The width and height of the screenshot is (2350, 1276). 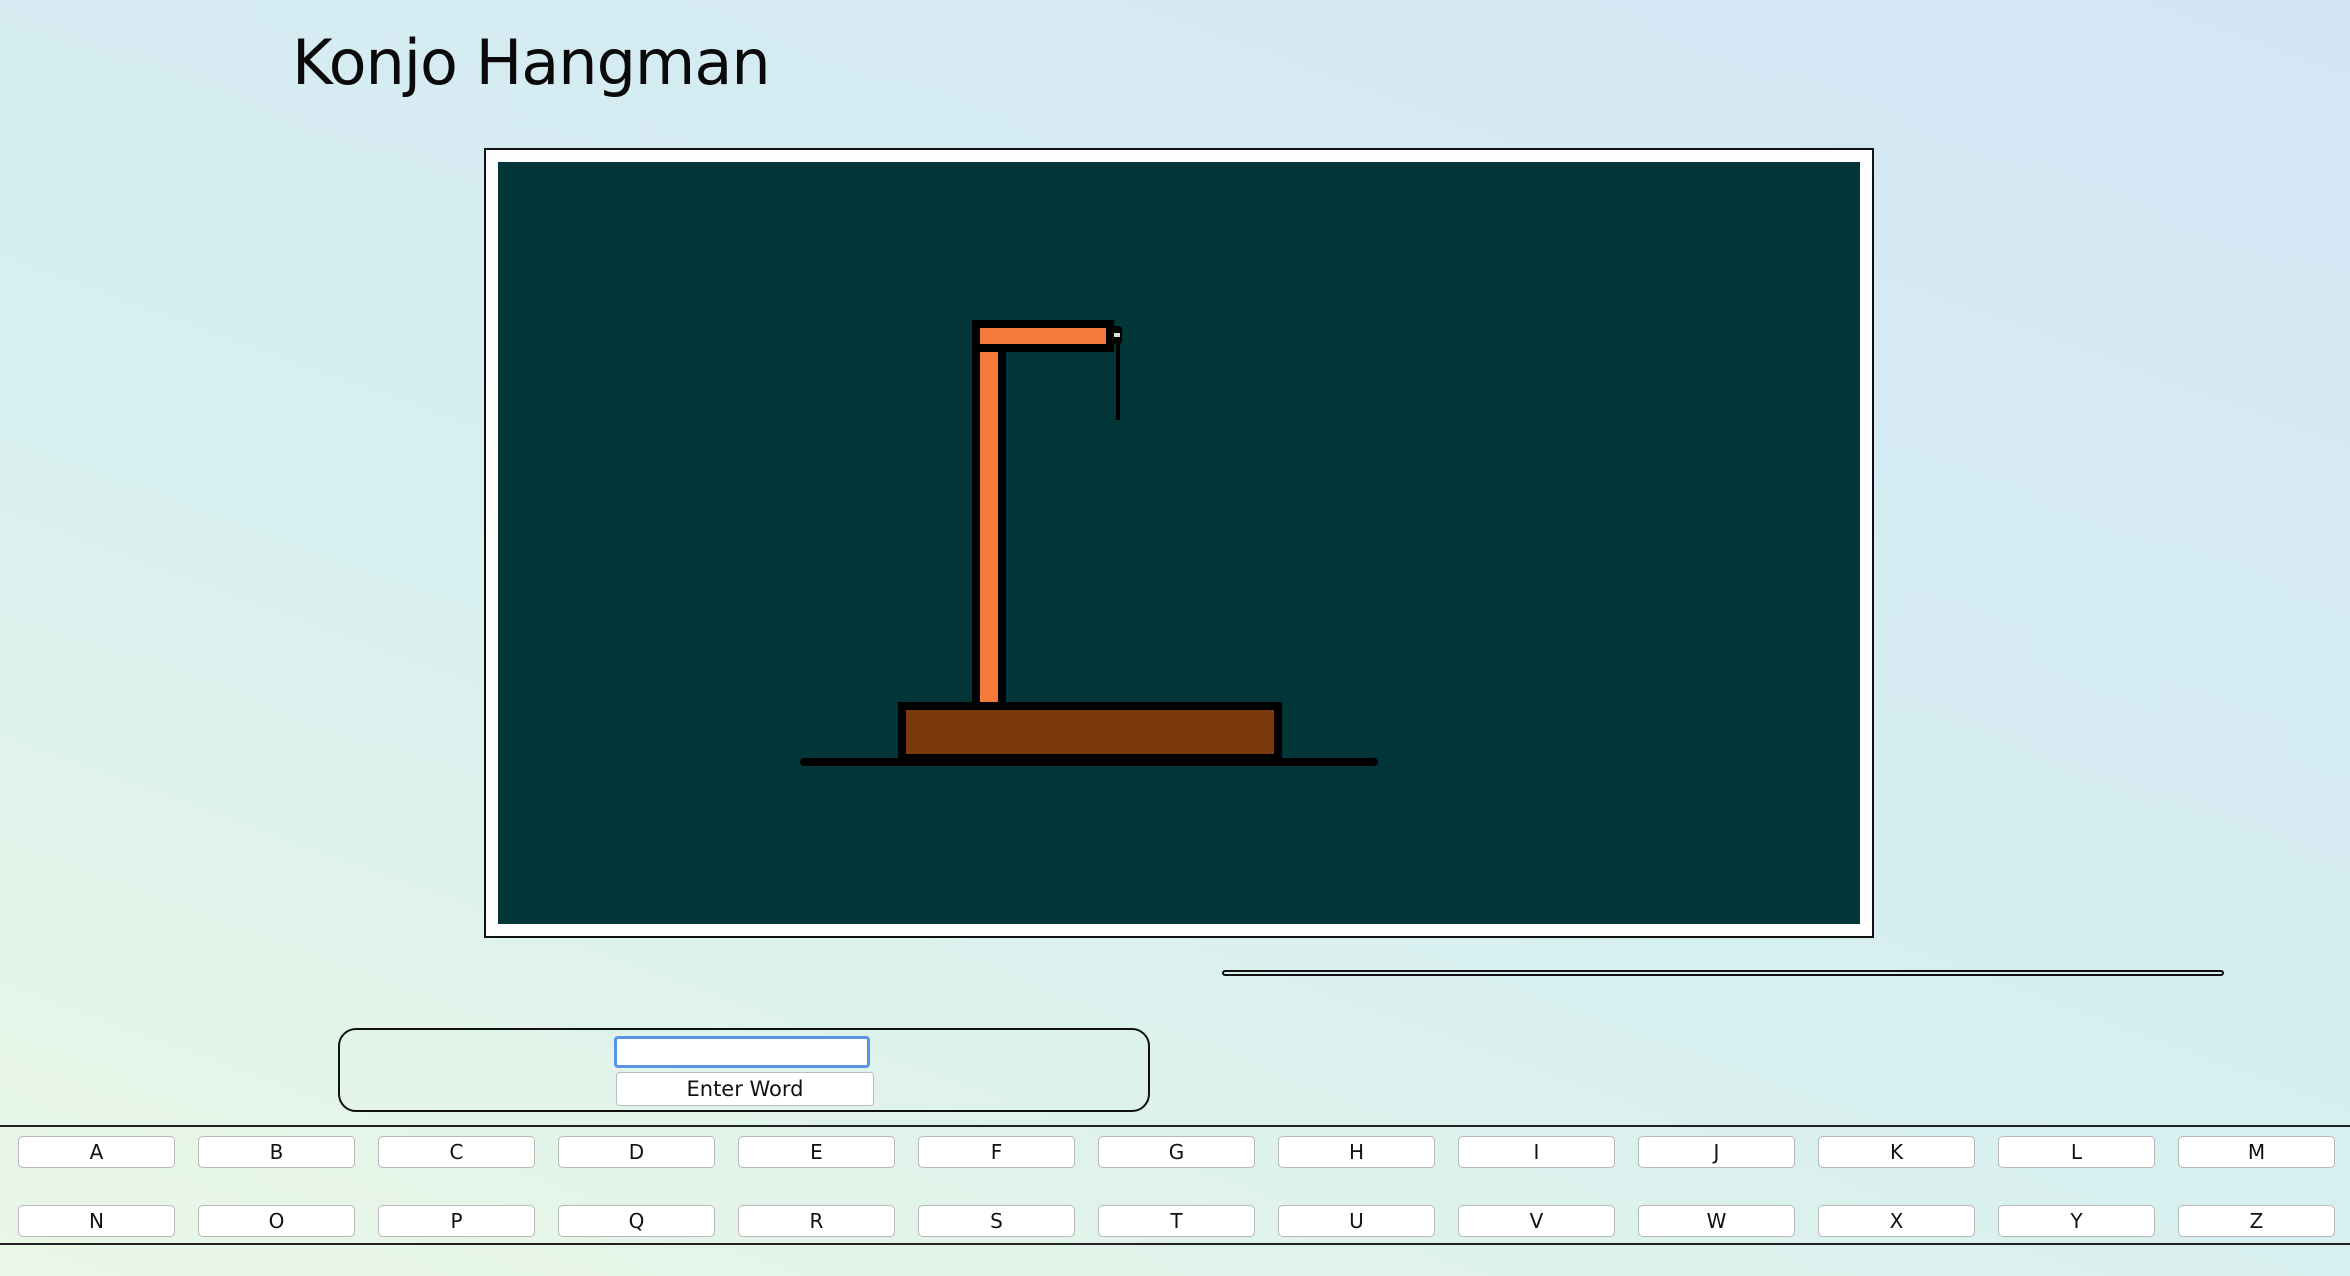 What do you see at coordinates (745, 1089) in the screenshot?
I see `enter-word-button: Enter Word` at bounding box center [745, 1089].